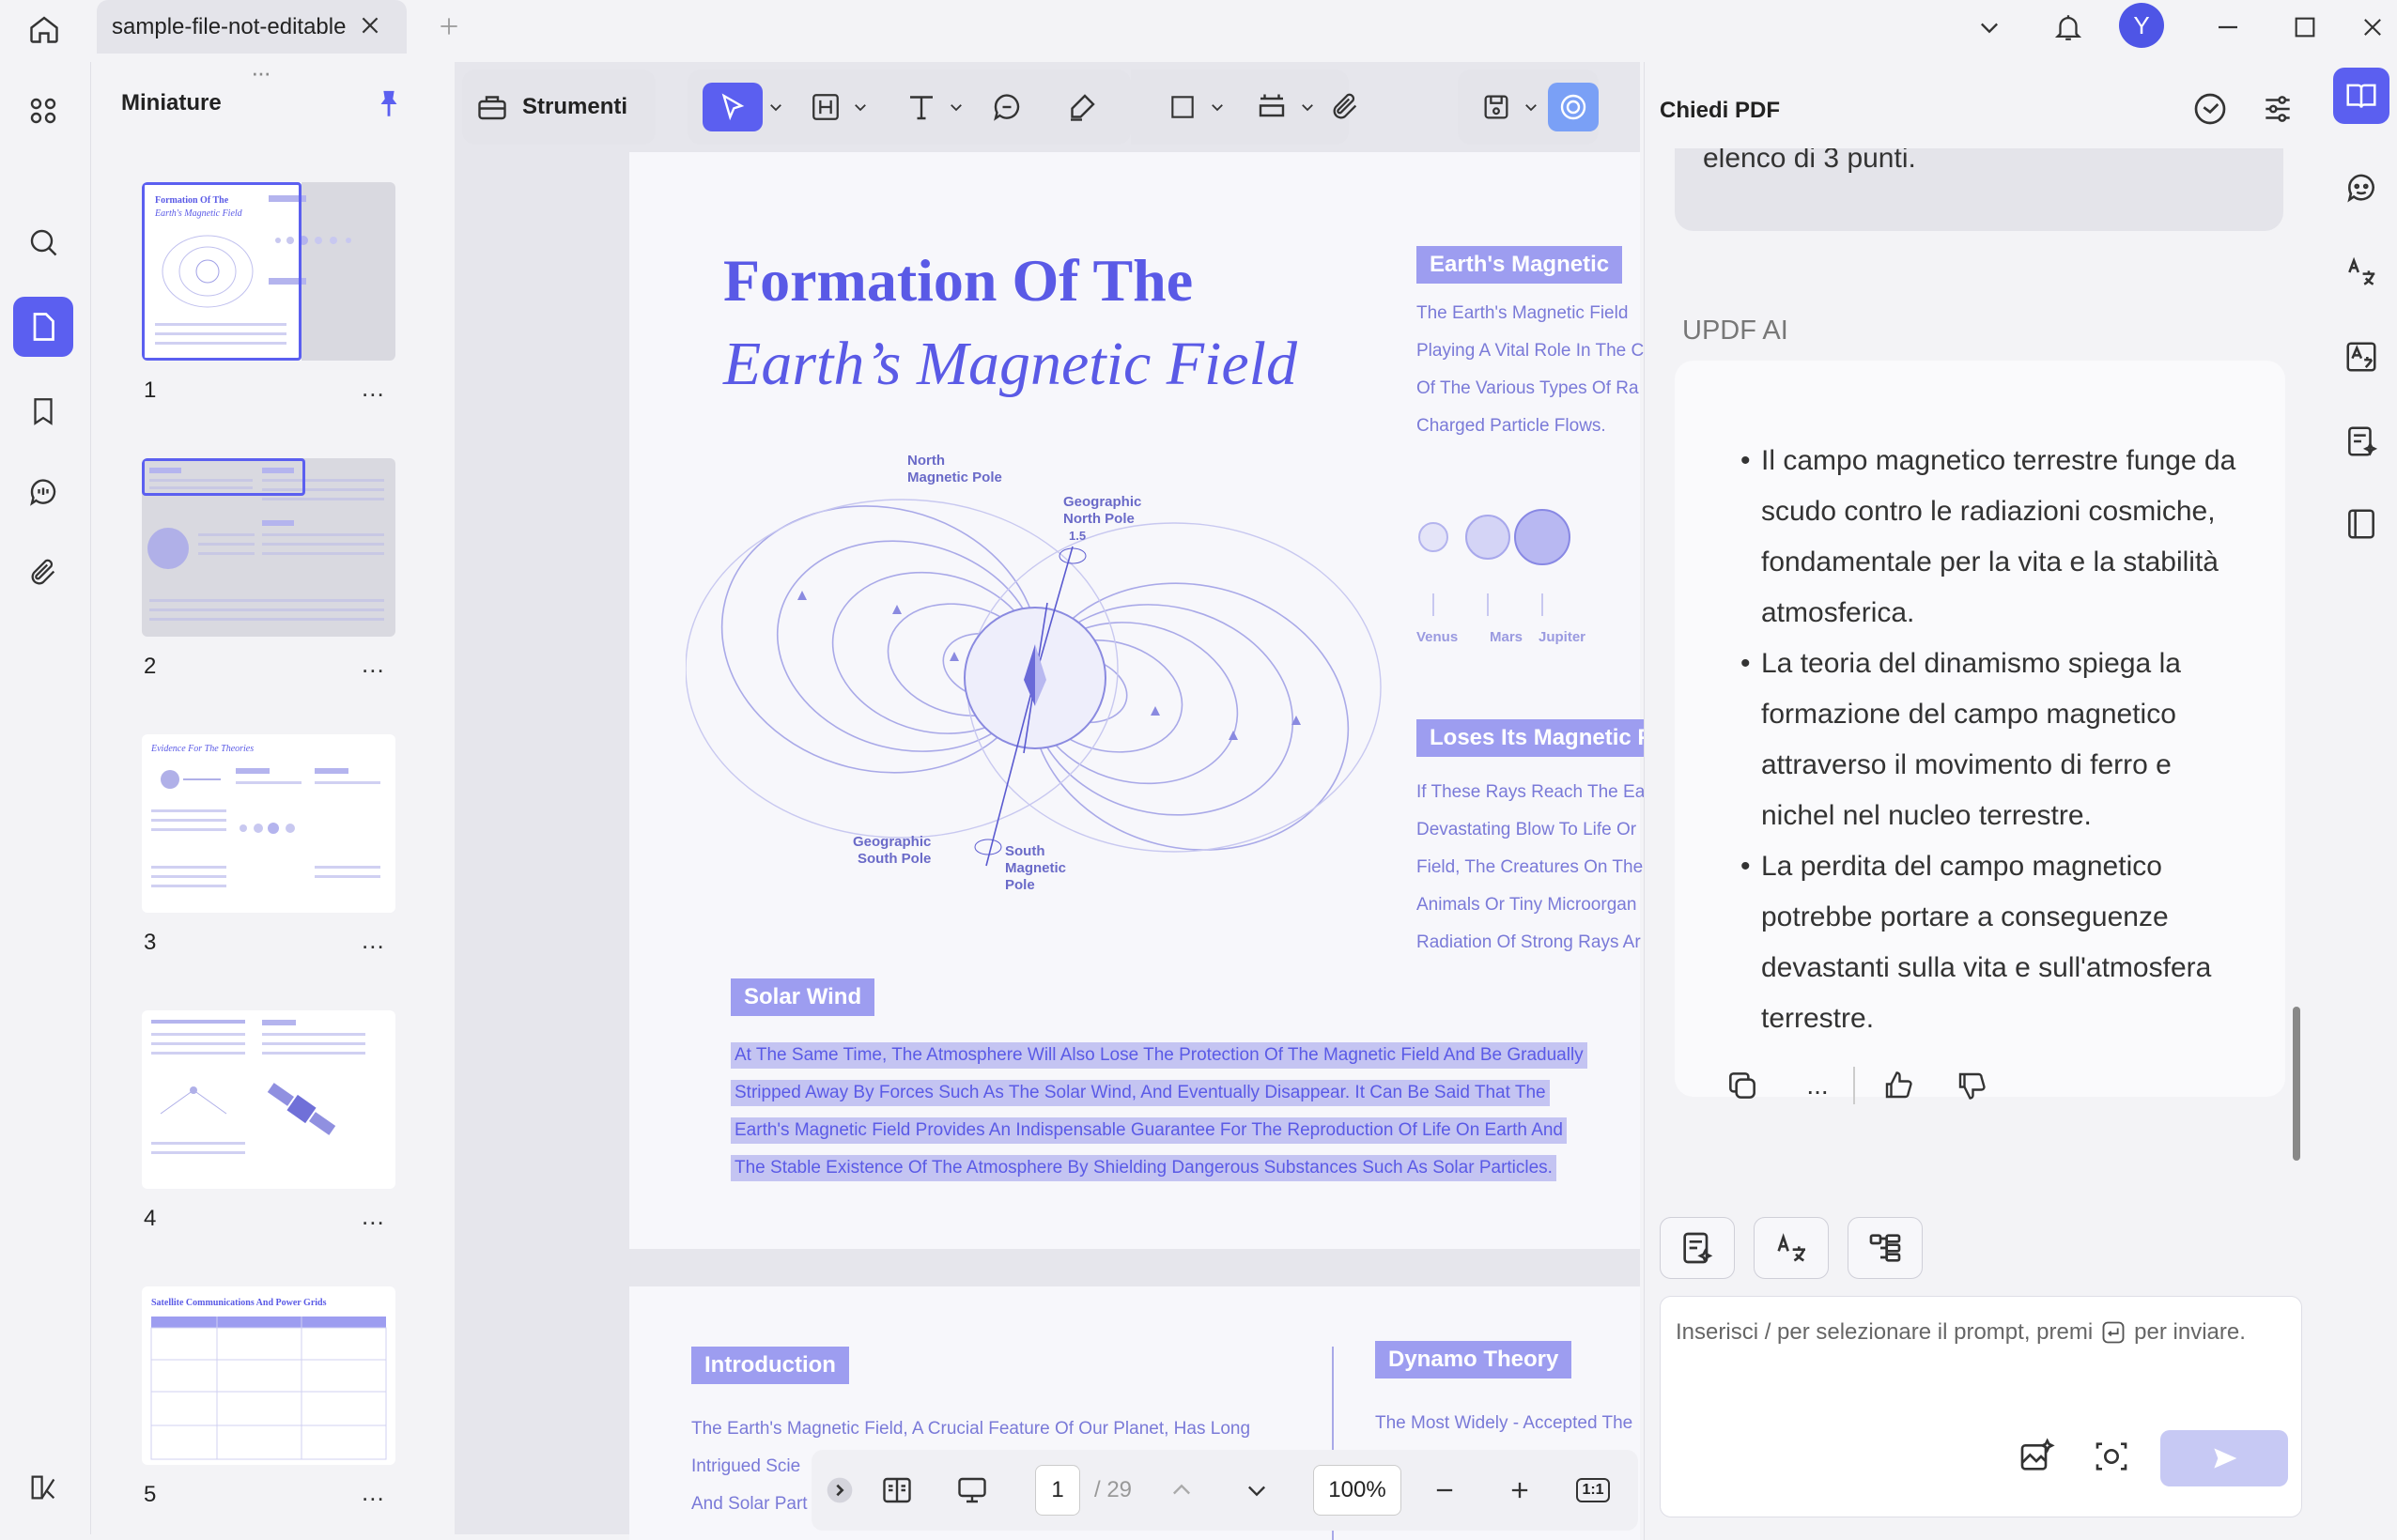 This screenshot has height=1540, width=2397. What do you see at coordinates (1444, 1490) in the screenshot?
I see `zoom-out-button` at bounding box center [1444, 1490].